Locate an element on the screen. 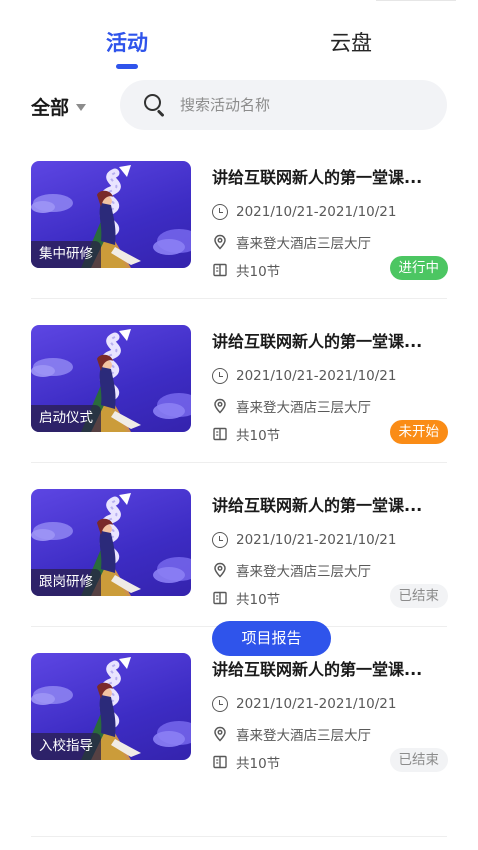 The image size is (478, 850). caret-down-icon is located at coordinates (81, 107).